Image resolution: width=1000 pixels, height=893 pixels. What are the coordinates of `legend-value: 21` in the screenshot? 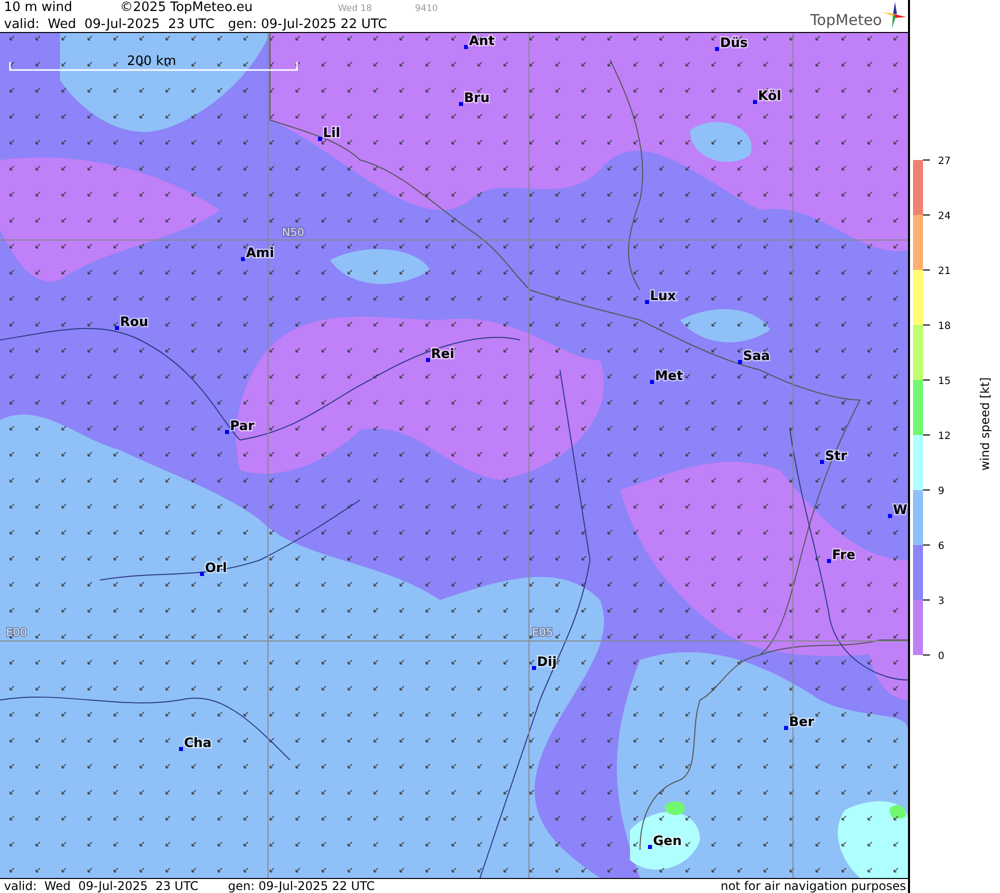 It's located at (944, 271).